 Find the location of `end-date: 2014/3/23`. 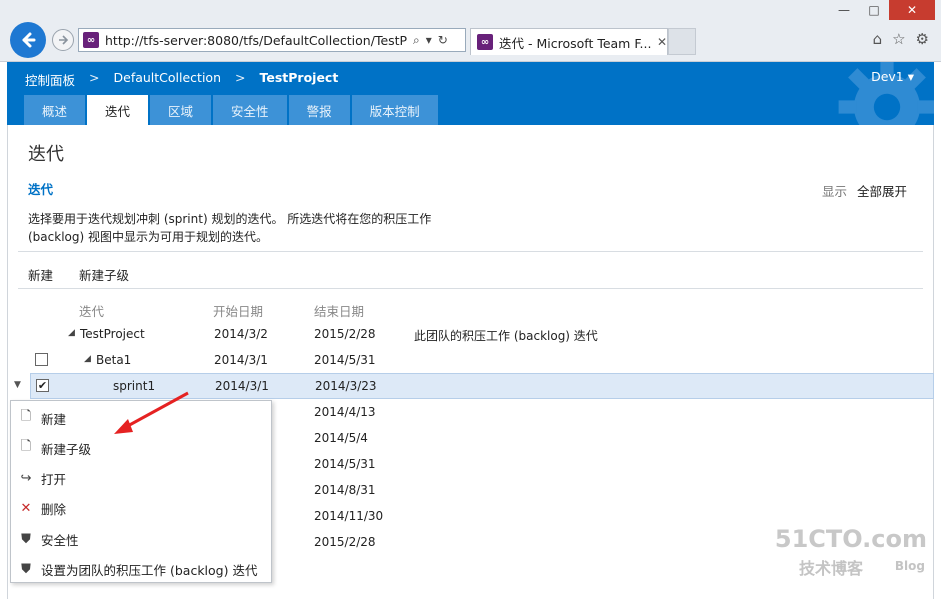

end-date: 2014/3/23 is located at coordinates (346, 386).